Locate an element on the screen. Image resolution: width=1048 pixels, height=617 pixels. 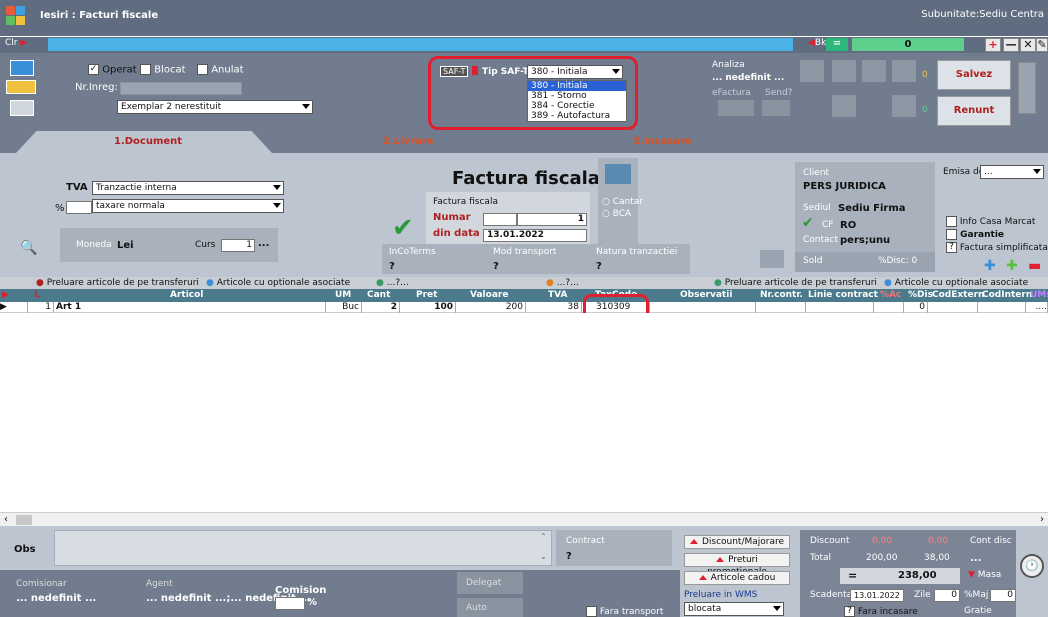
col-linie-contract: Linie contract is located at coordinates (843, 295).